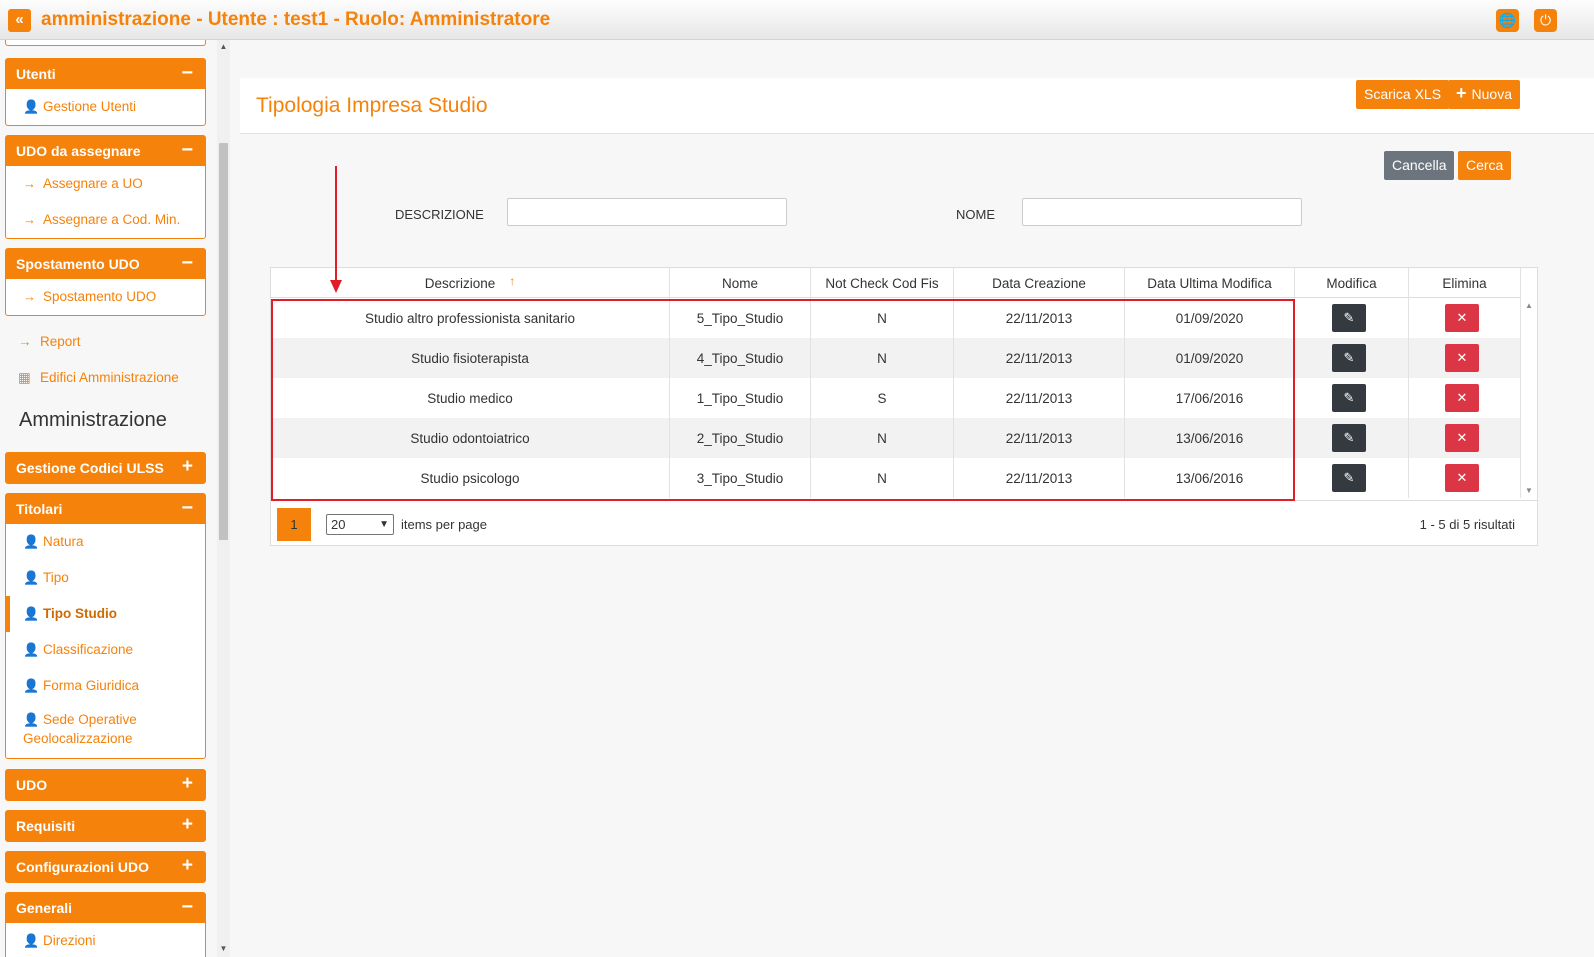 This screenshot has width=1594, height=957. Describe the element at coordinates (105, 578) in the screenshot. I see `sidebar-item-tipo: 👤 Tipo` at that location.